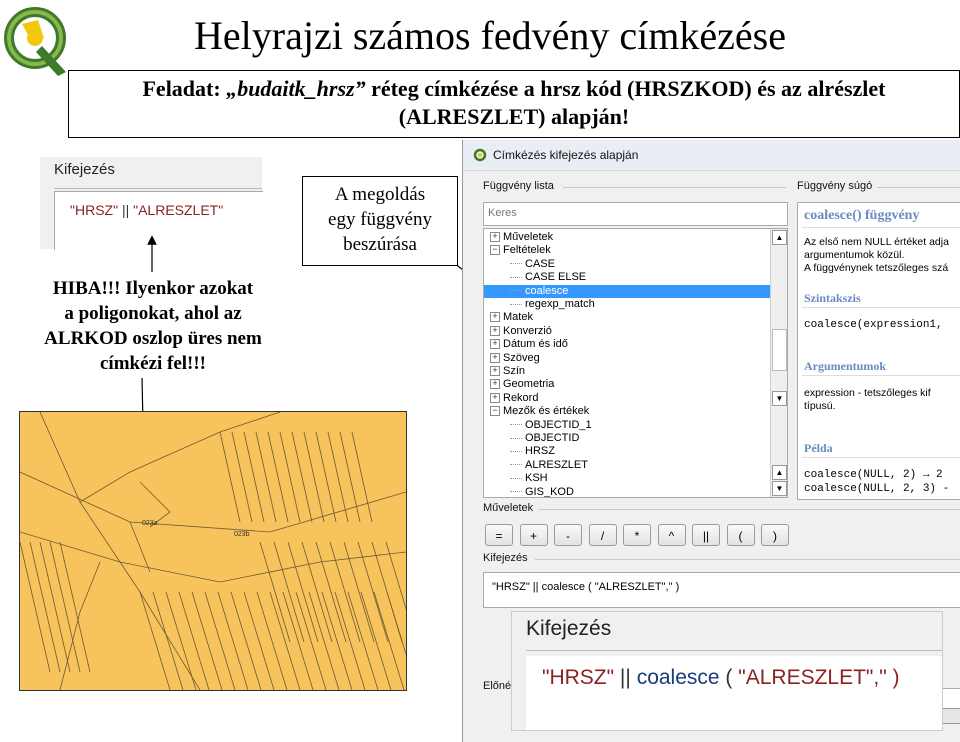 The height and width of the screenshot is (742, 960). What do you see at coordinates (556, 277) in the screenshot?
I see `tree-item-label: CASE ELSE` at bounding box center [556, 277].